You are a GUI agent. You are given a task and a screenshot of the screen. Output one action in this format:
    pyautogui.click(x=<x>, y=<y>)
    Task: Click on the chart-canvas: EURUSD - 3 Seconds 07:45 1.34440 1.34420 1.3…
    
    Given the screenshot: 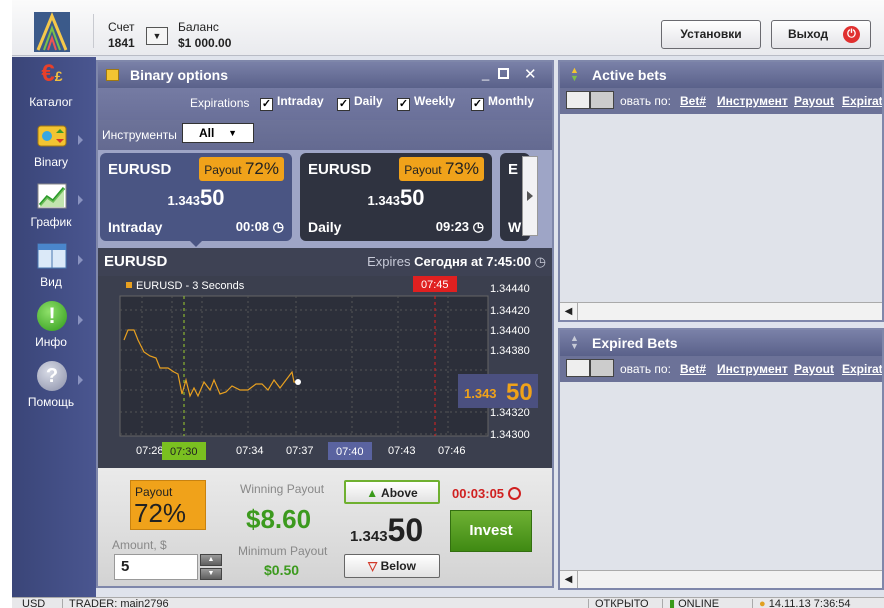 What is the action you would take?
    pyautogui.click(x=328, y=368)
    